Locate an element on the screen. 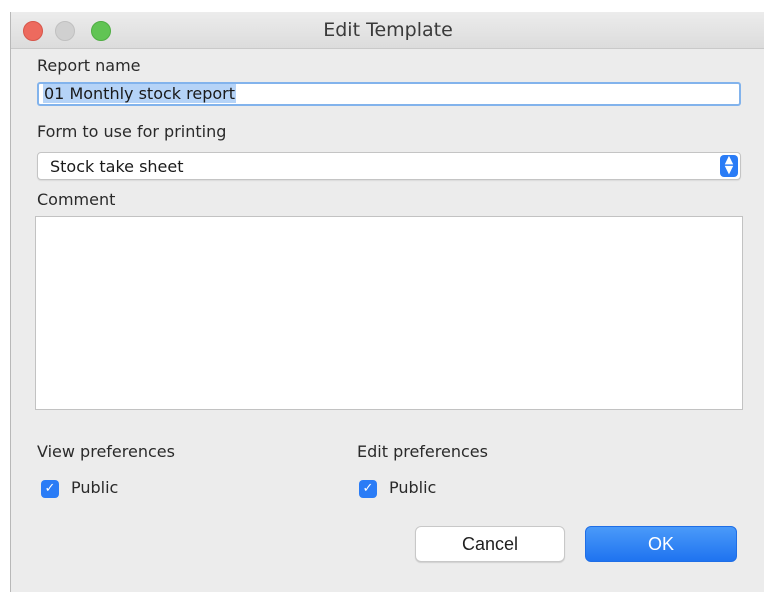 The width and height of the screenshot is (764, 592). edit-preferences-label: Edit preferences is located at coordinates (422, 451).